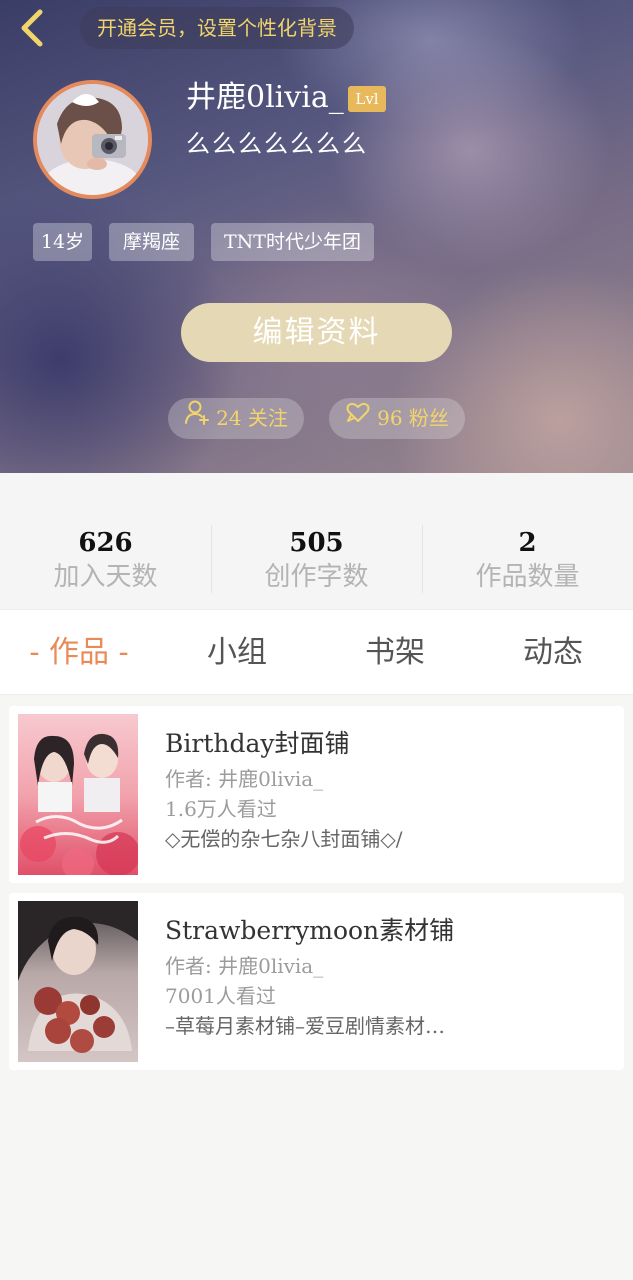 This screenshot has width=633, height=1280. Describe the element at coordinates (105, 543) in the screenshot. I see `stat-value: 626` at that location.